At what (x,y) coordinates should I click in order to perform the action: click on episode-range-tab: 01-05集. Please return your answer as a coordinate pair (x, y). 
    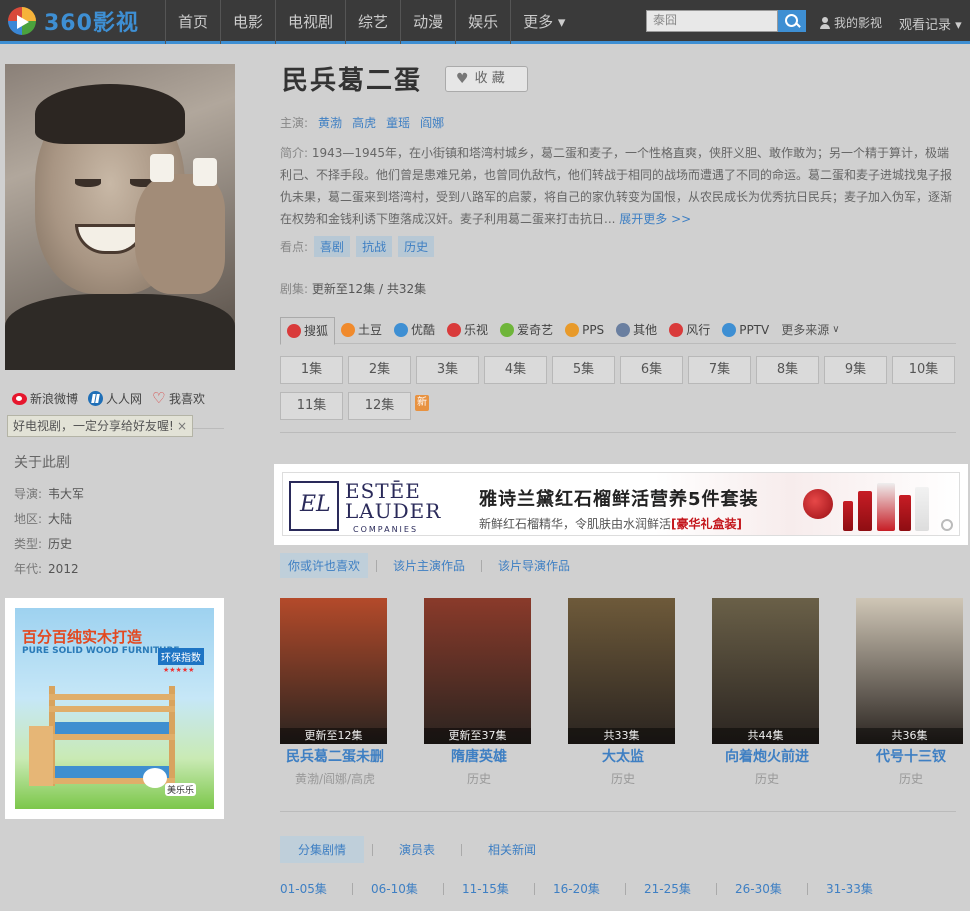
    Looking at the image, I should click on (316, 888).